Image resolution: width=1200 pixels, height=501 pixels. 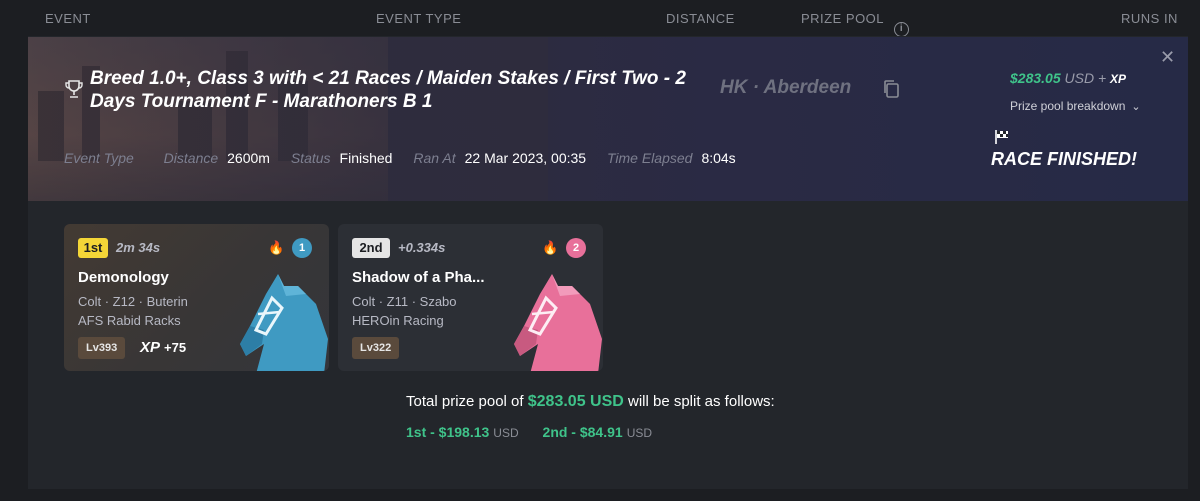 I want to click on level-badge: Lv322, so click(x=376, y=348).